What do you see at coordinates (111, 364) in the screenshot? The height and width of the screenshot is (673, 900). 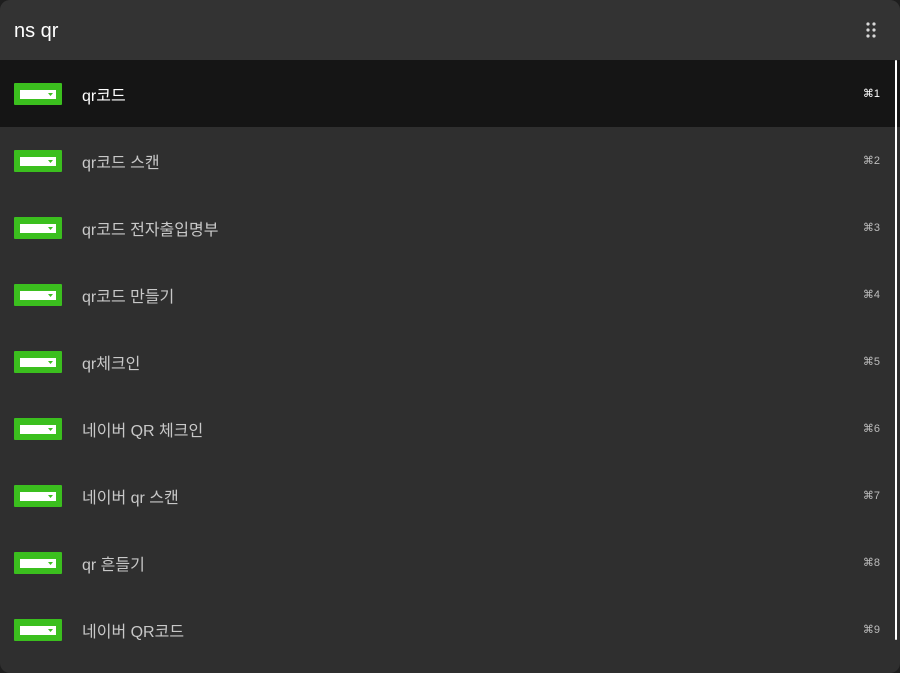 I see `result-label: qr체크인` at bounding box center [111, 364].